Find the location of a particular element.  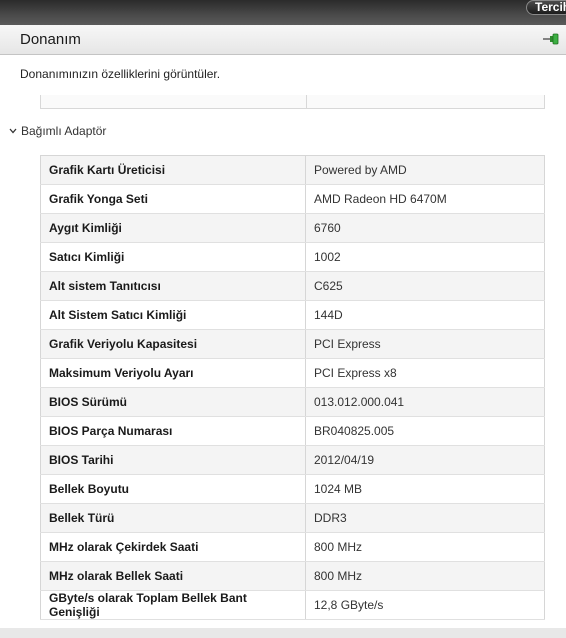

property-name: MHz olarak Çekirdek Saati is located at coordinates (173, 547).